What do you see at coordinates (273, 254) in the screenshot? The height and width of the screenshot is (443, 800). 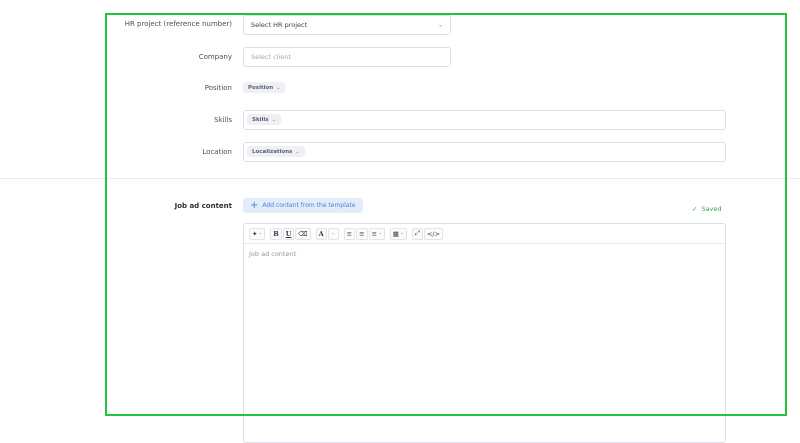 I see `editor-placeholder: Job ad content` at bounding box center [273, 254].